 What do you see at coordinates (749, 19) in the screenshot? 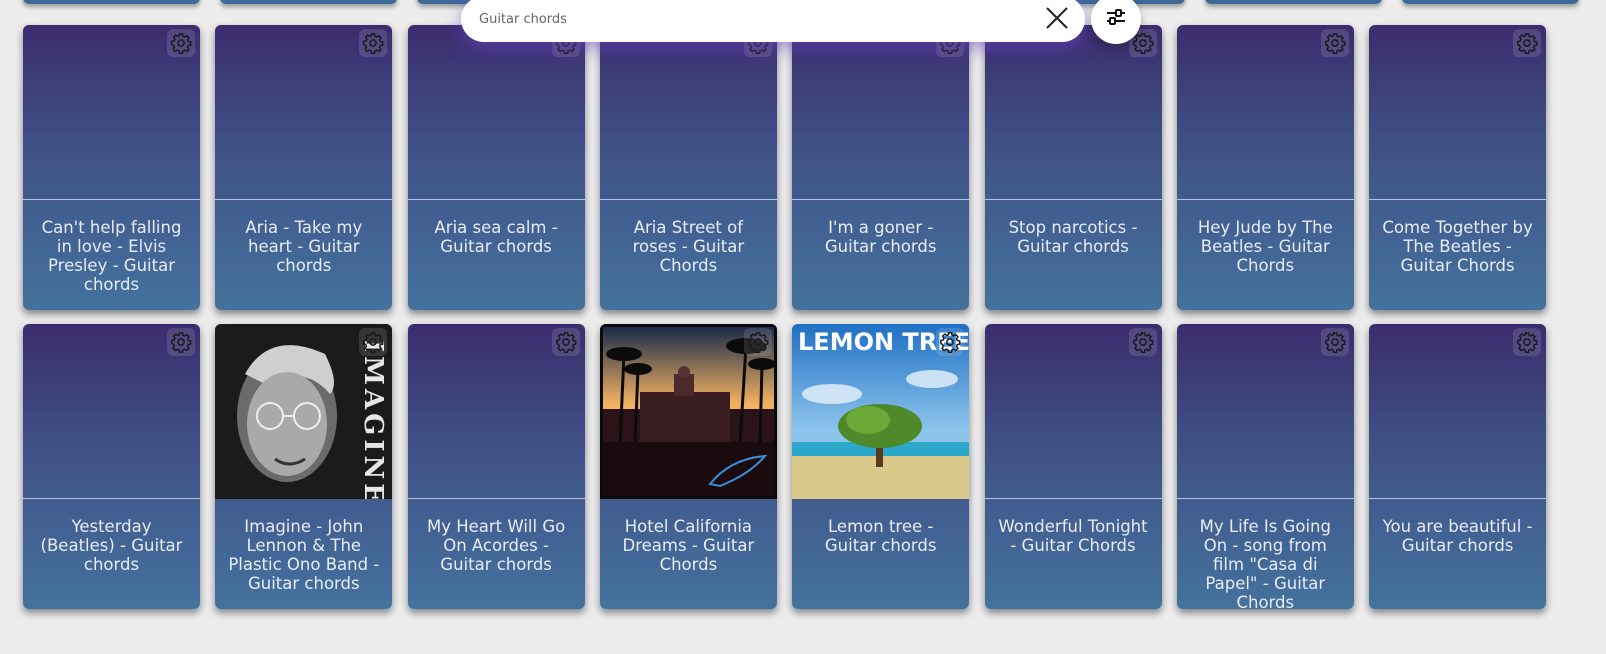
I see `search-input` at bounding box center [749, 19].